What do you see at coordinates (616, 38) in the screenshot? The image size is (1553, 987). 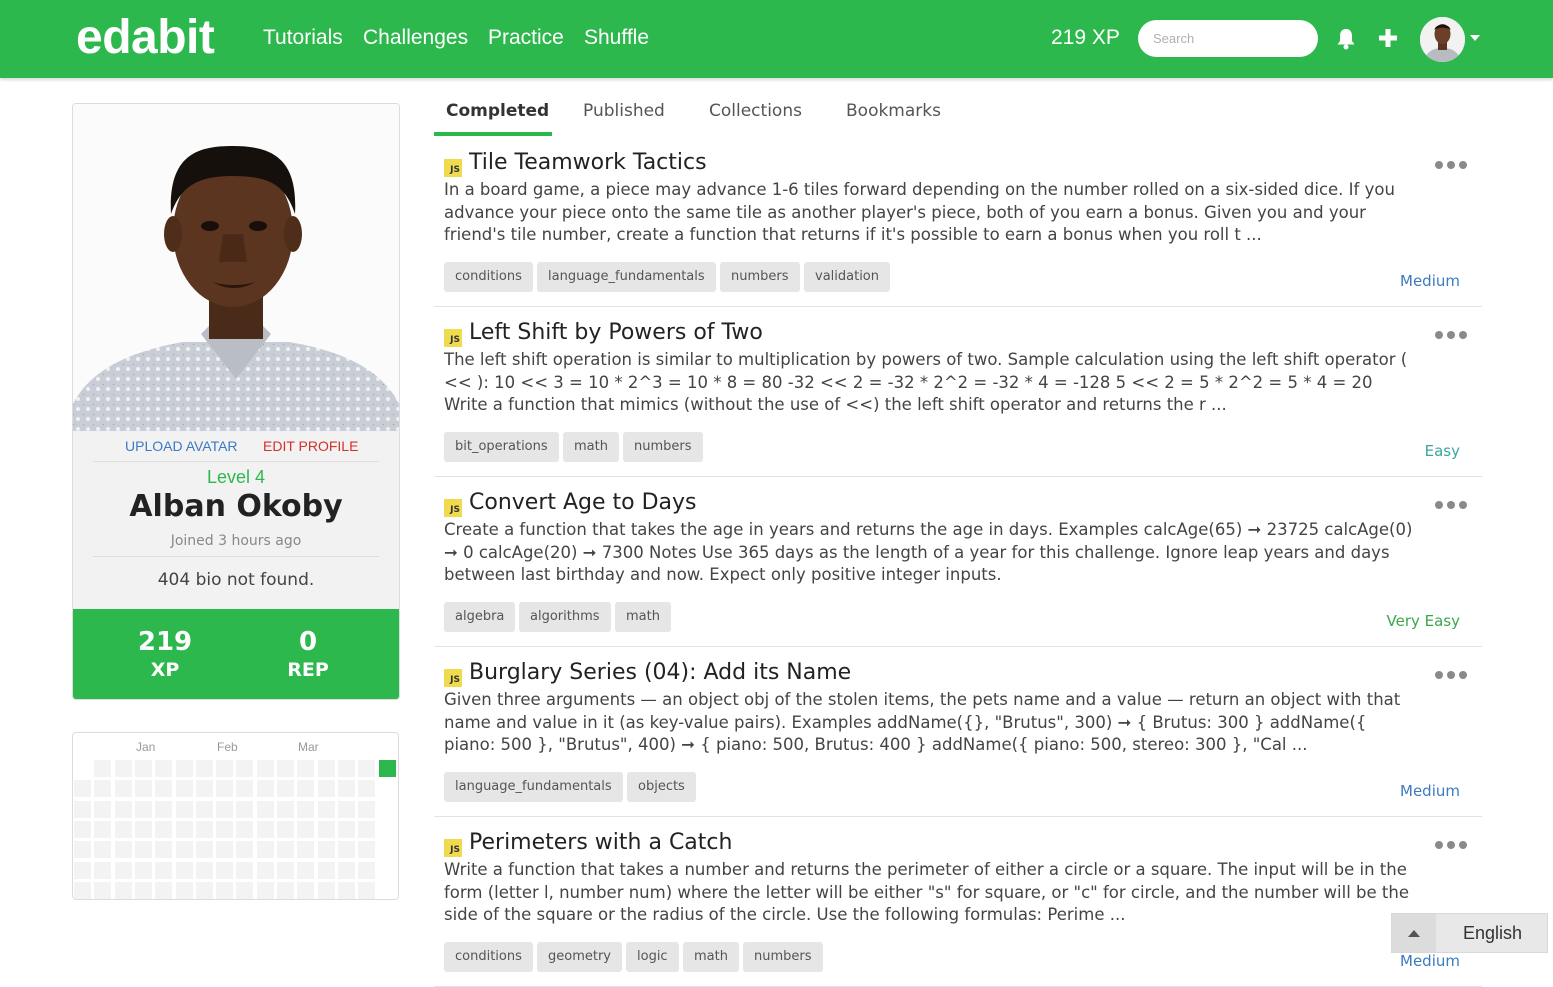 I see `nav-shuffle: Shuffle` at bounding box center [616, 38].